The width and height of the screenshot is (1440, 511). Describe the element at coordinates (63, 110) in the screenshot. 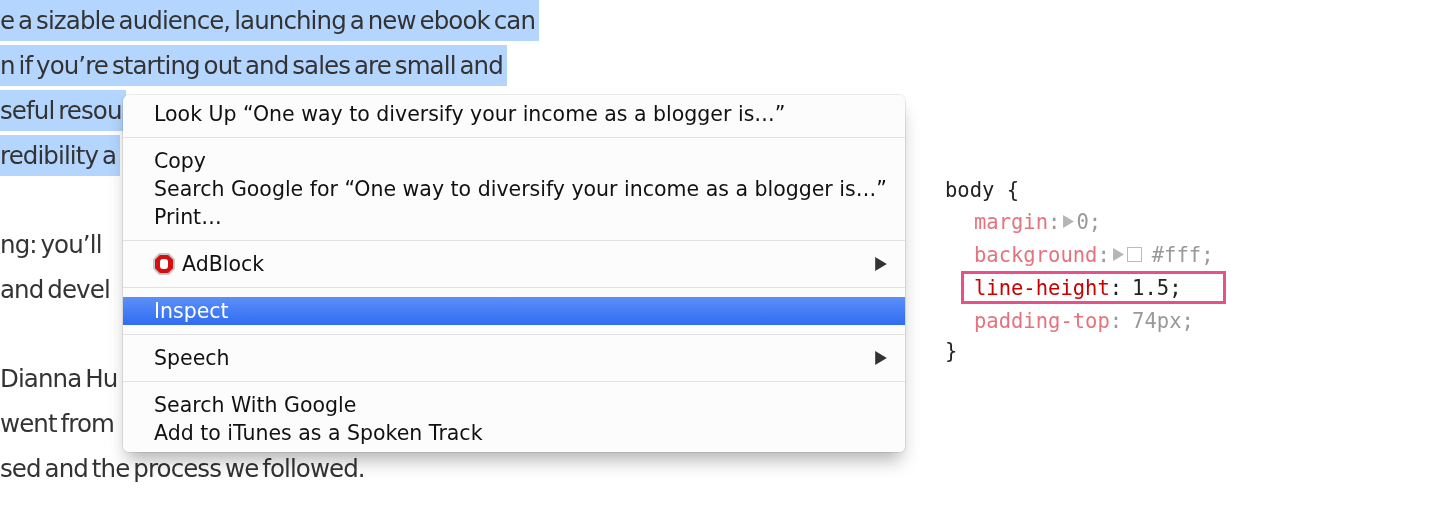

I see `article-text: seful resou` at that location.